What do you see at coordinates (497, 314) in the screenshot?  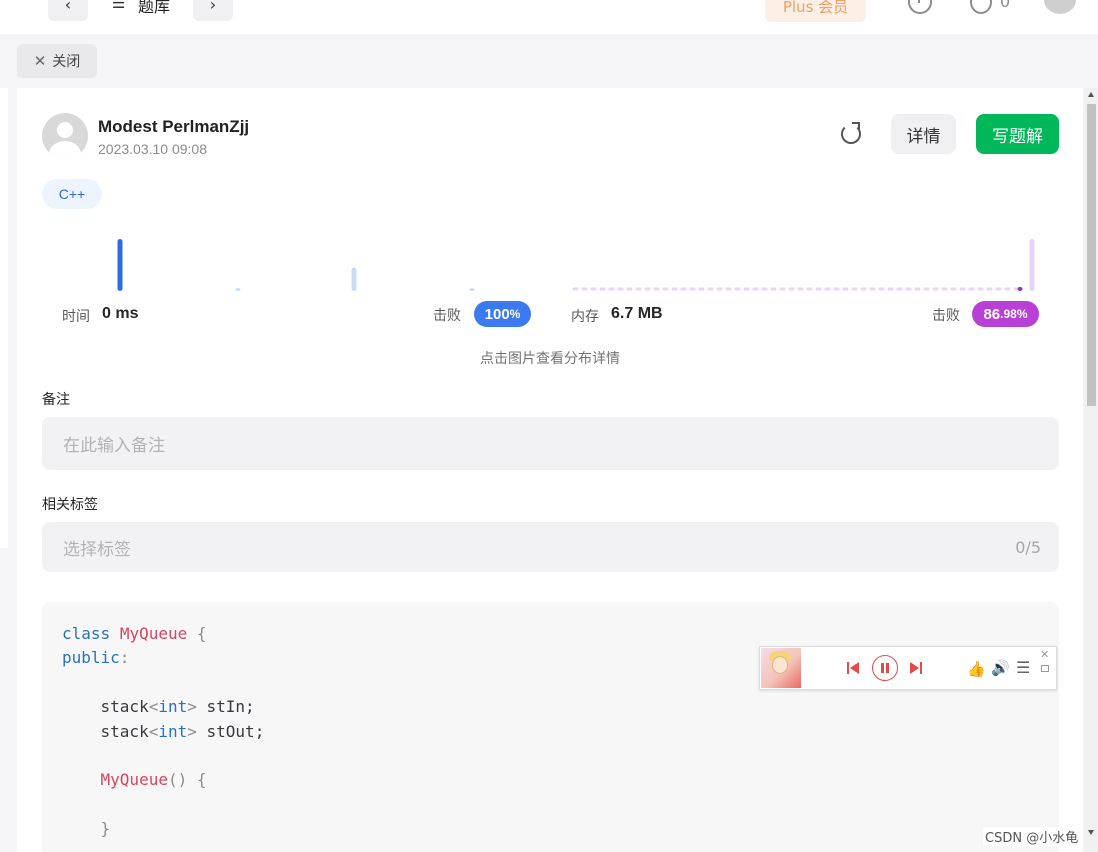 I see `runtime-beat-value: 100` at bounding box center [497, 314].